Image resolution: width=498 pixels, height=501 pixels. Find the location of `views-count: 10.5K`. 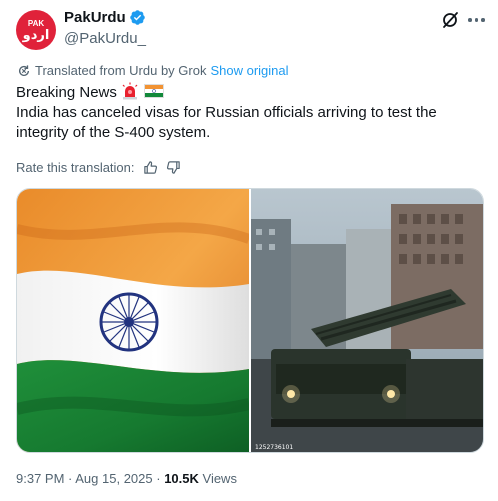

views-count: 10.5K is located at coordinates (181, 478).